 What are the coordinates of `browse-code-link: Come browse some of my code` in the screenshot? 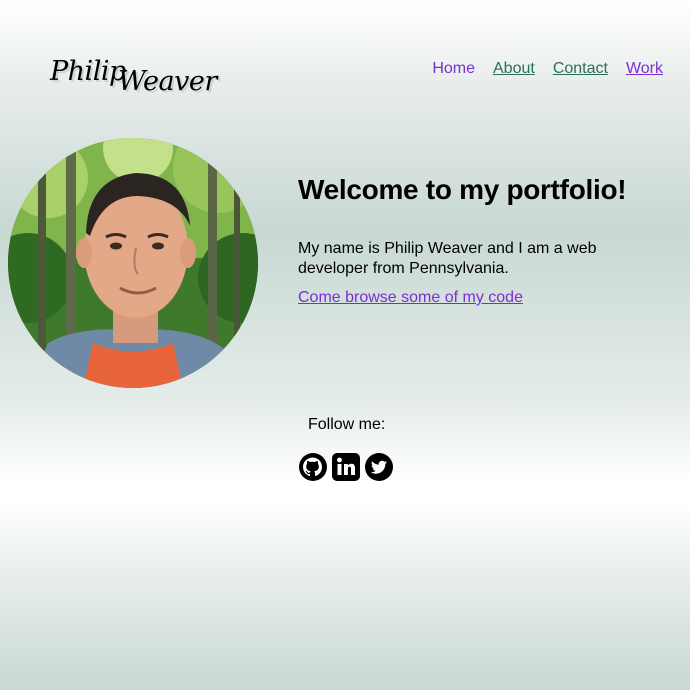 It's located at (410, 298).